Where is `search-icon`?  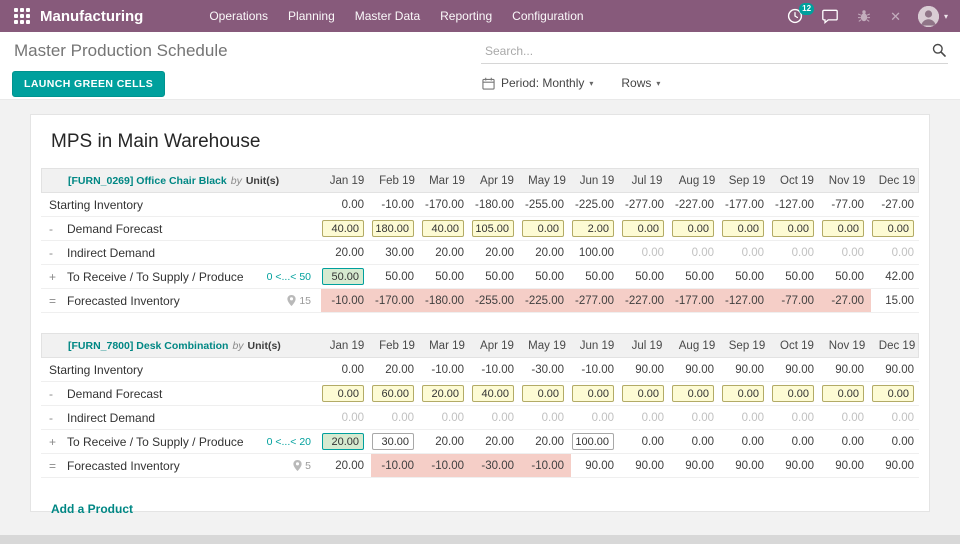 search-icon is located at coordinates (939, 50).